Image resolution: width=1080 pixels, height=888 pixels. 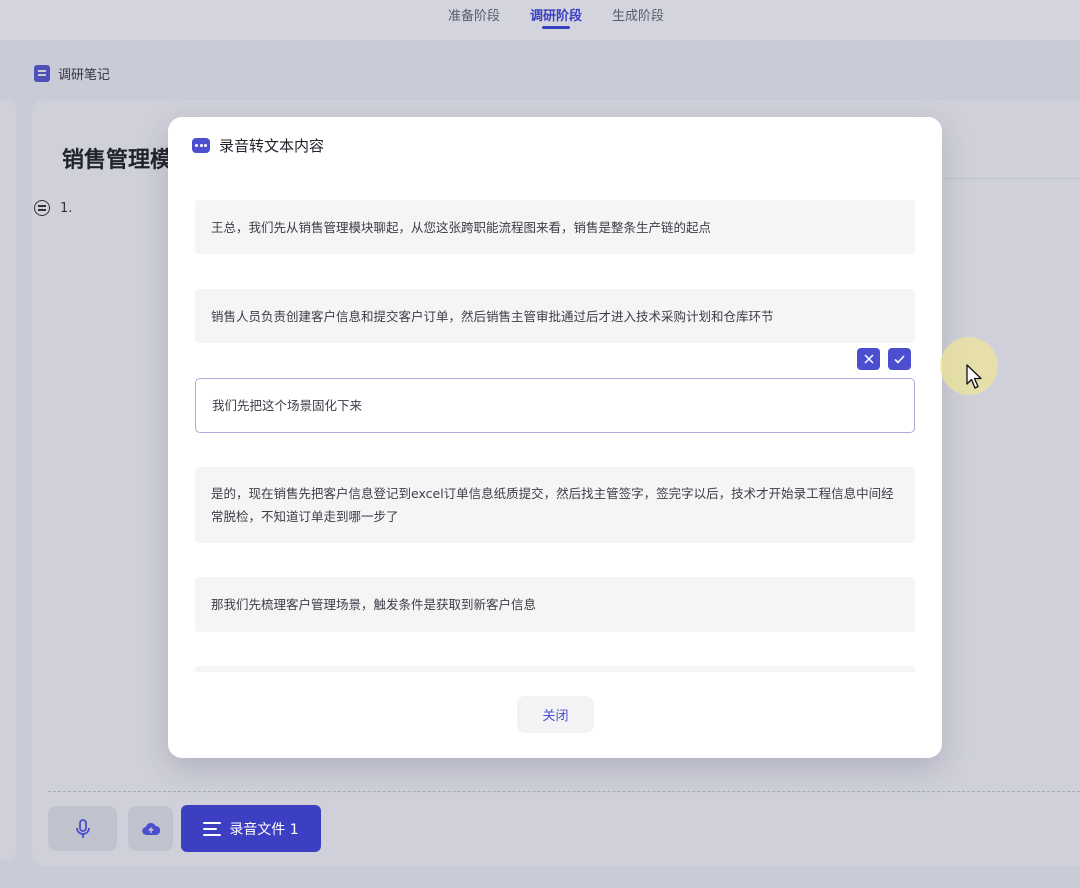 I want to click on transcript-entry: 王总，我们先从销售管理模块聊起，从您这张跨职能流程图来看，销售是整条生产链的起点, so click(x=555, y=227).